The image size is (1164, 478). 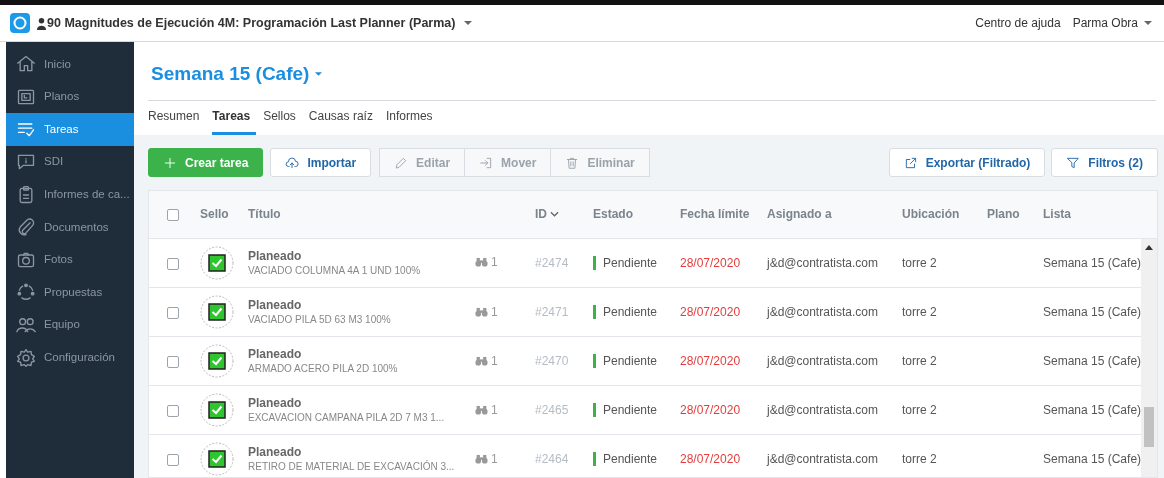 I want to click on column-header: Sello, so click(x=214, y=214).